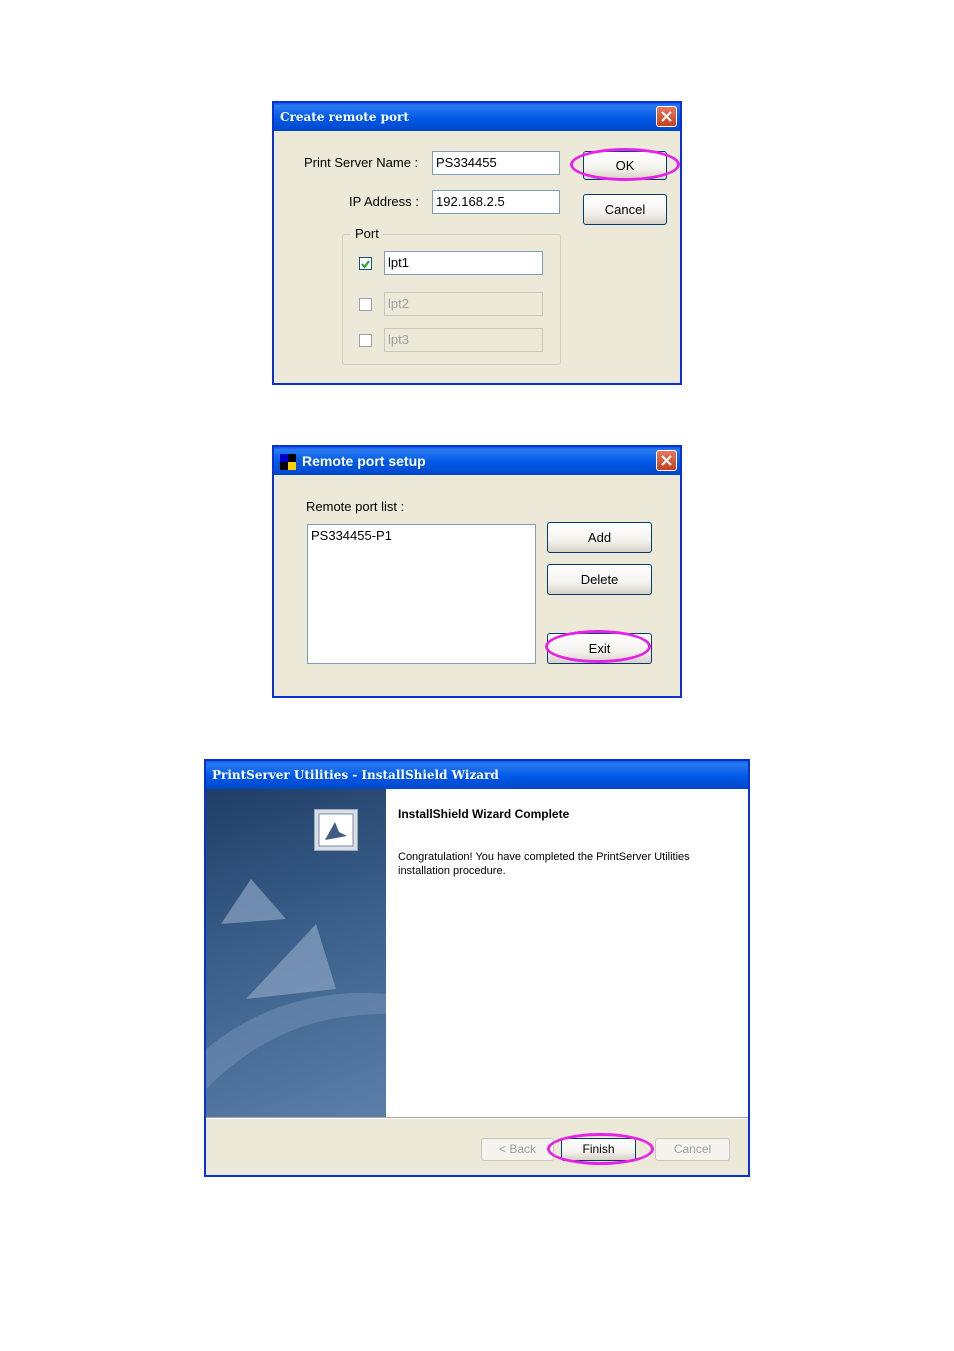 The height and width of the screenshot is (1351, 954). What do you see at coordinates (421, 535) in the screenshot?
I see `list-item: PS334455-P1` at bounding box center [421, 535].